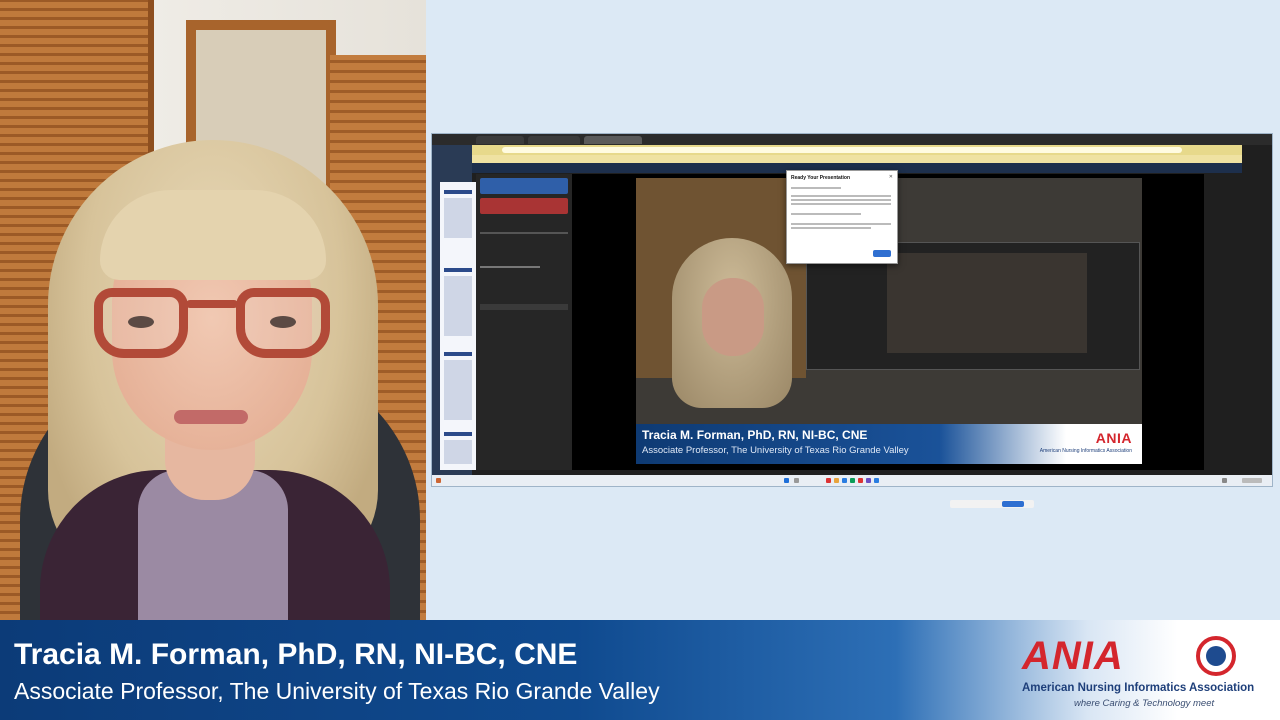  Describe the element at coordinates (992, 504) in the screenshot. I see `screen-share-bar` at that location.